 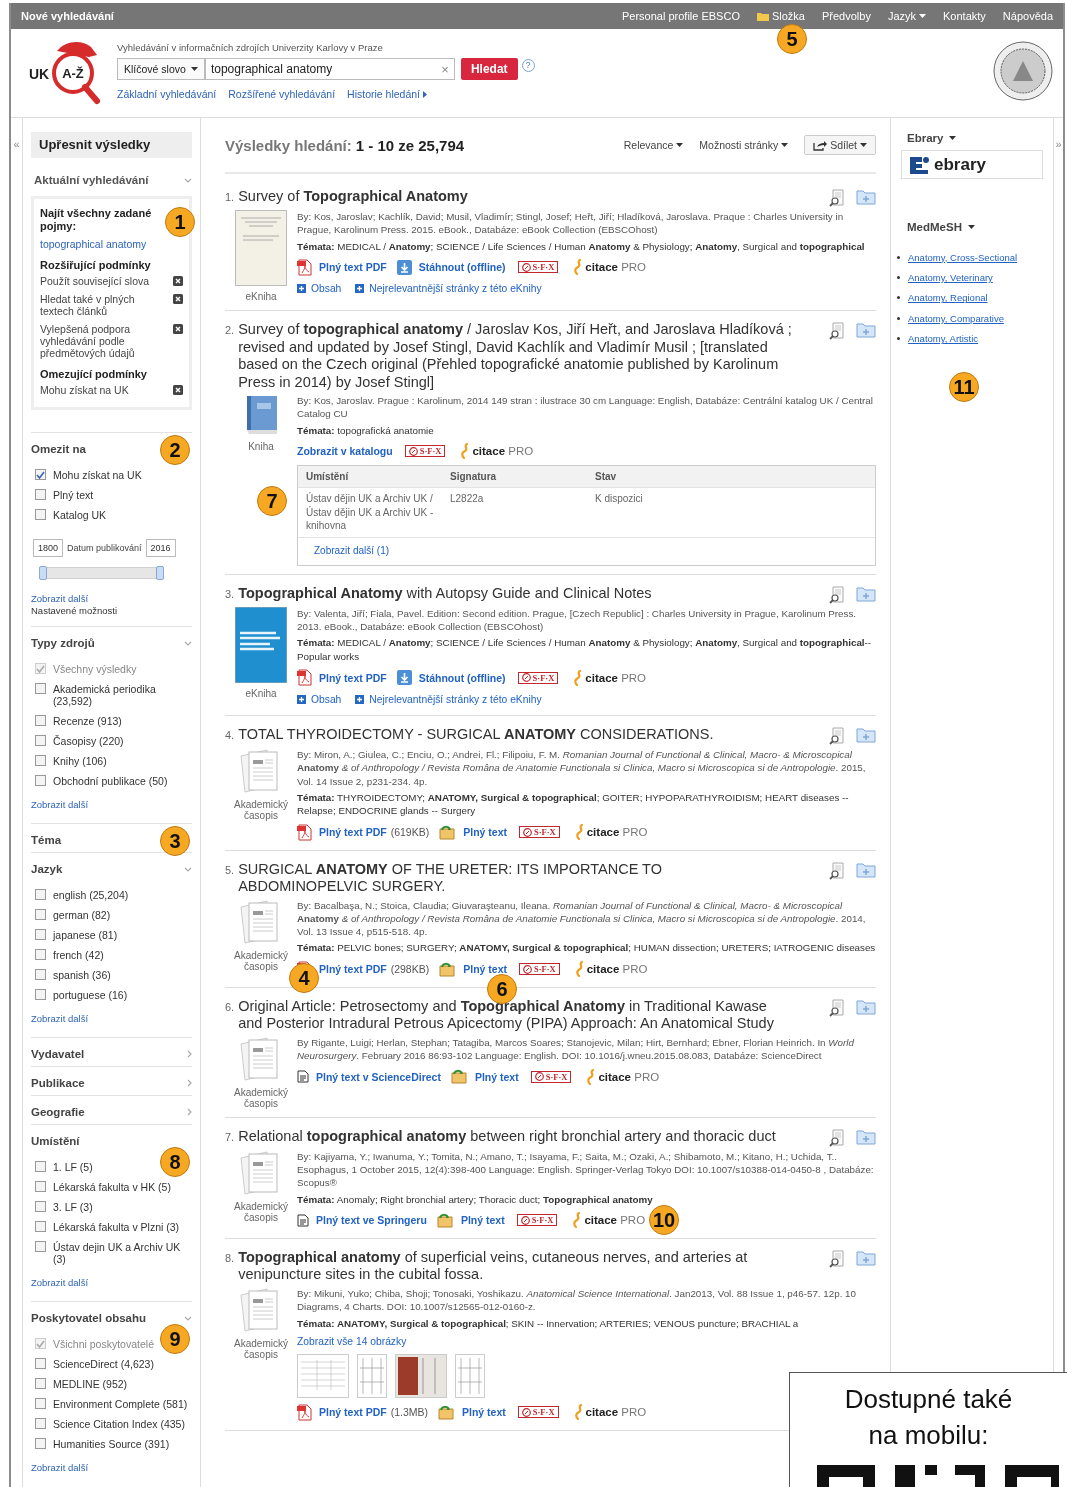 I want to click on catalog-link: Zobrazit v katalogu, so click(x=345, y=451).